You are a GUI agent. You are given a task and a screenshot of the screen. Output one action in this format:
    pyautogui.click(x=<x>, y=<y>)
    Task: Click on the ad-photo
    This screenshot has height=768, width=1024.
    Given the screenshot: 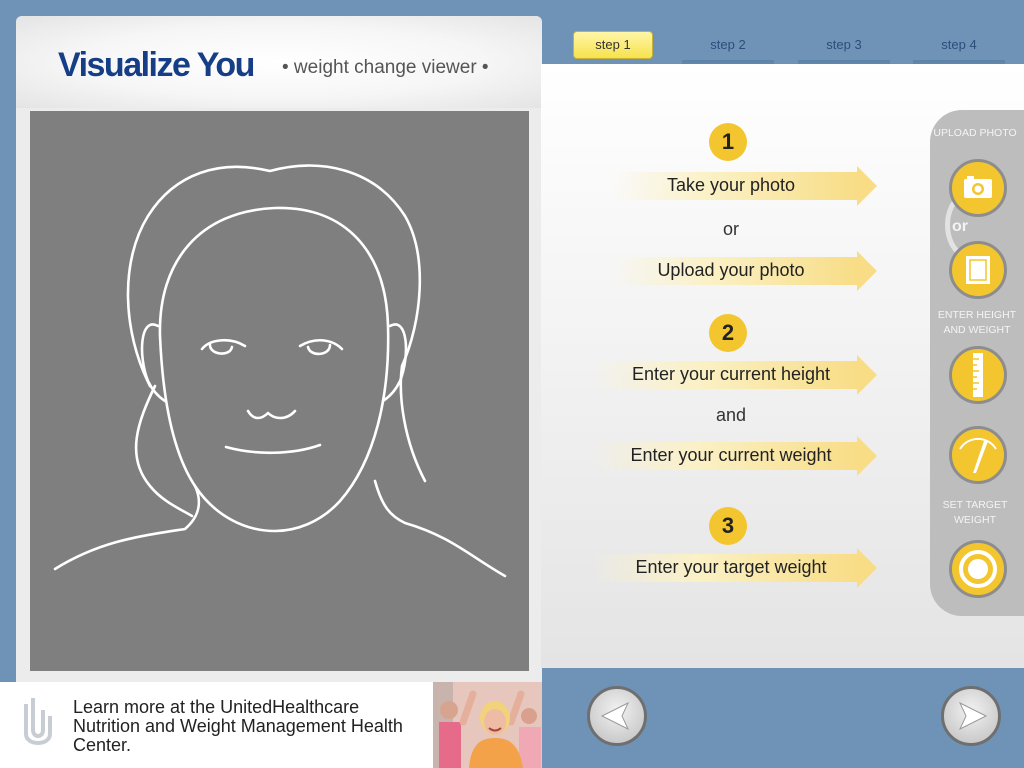 What is the action you would take?
    pyautogui.click(x=487, y=725)
    